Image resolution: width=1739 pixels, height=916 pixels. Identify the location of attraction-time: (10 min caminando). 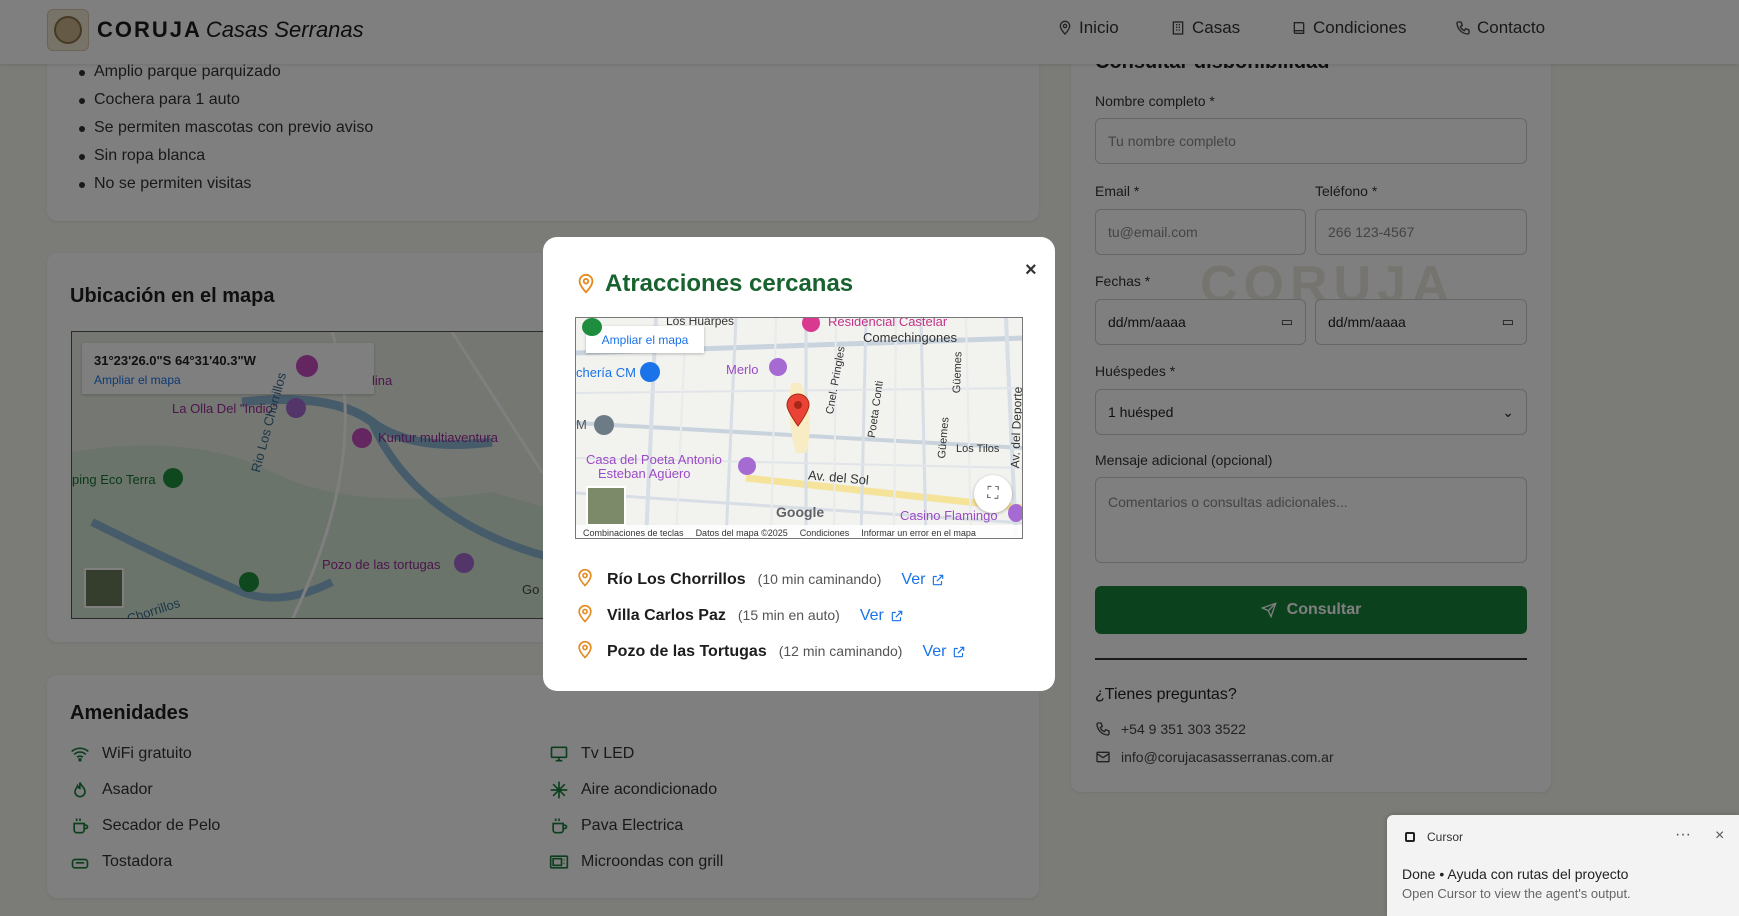
(819, 579).